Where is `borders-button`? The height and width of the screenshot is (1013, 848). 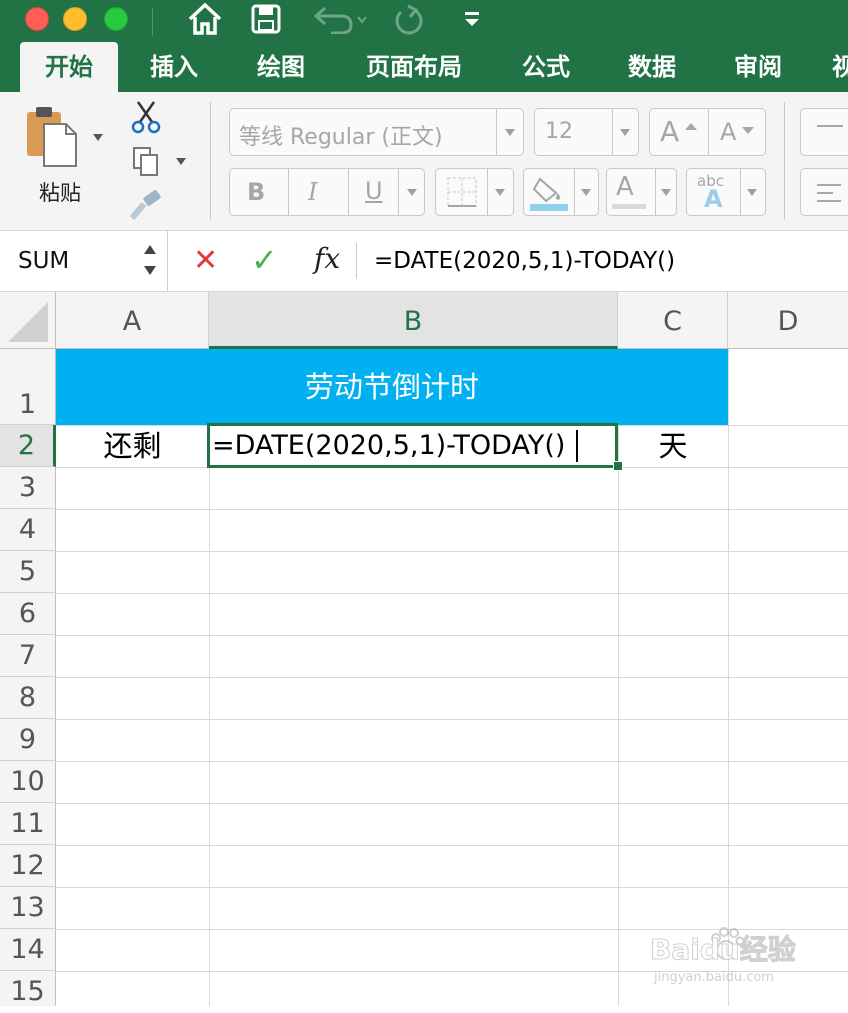
borders-button is located at coordinates (474, 192).